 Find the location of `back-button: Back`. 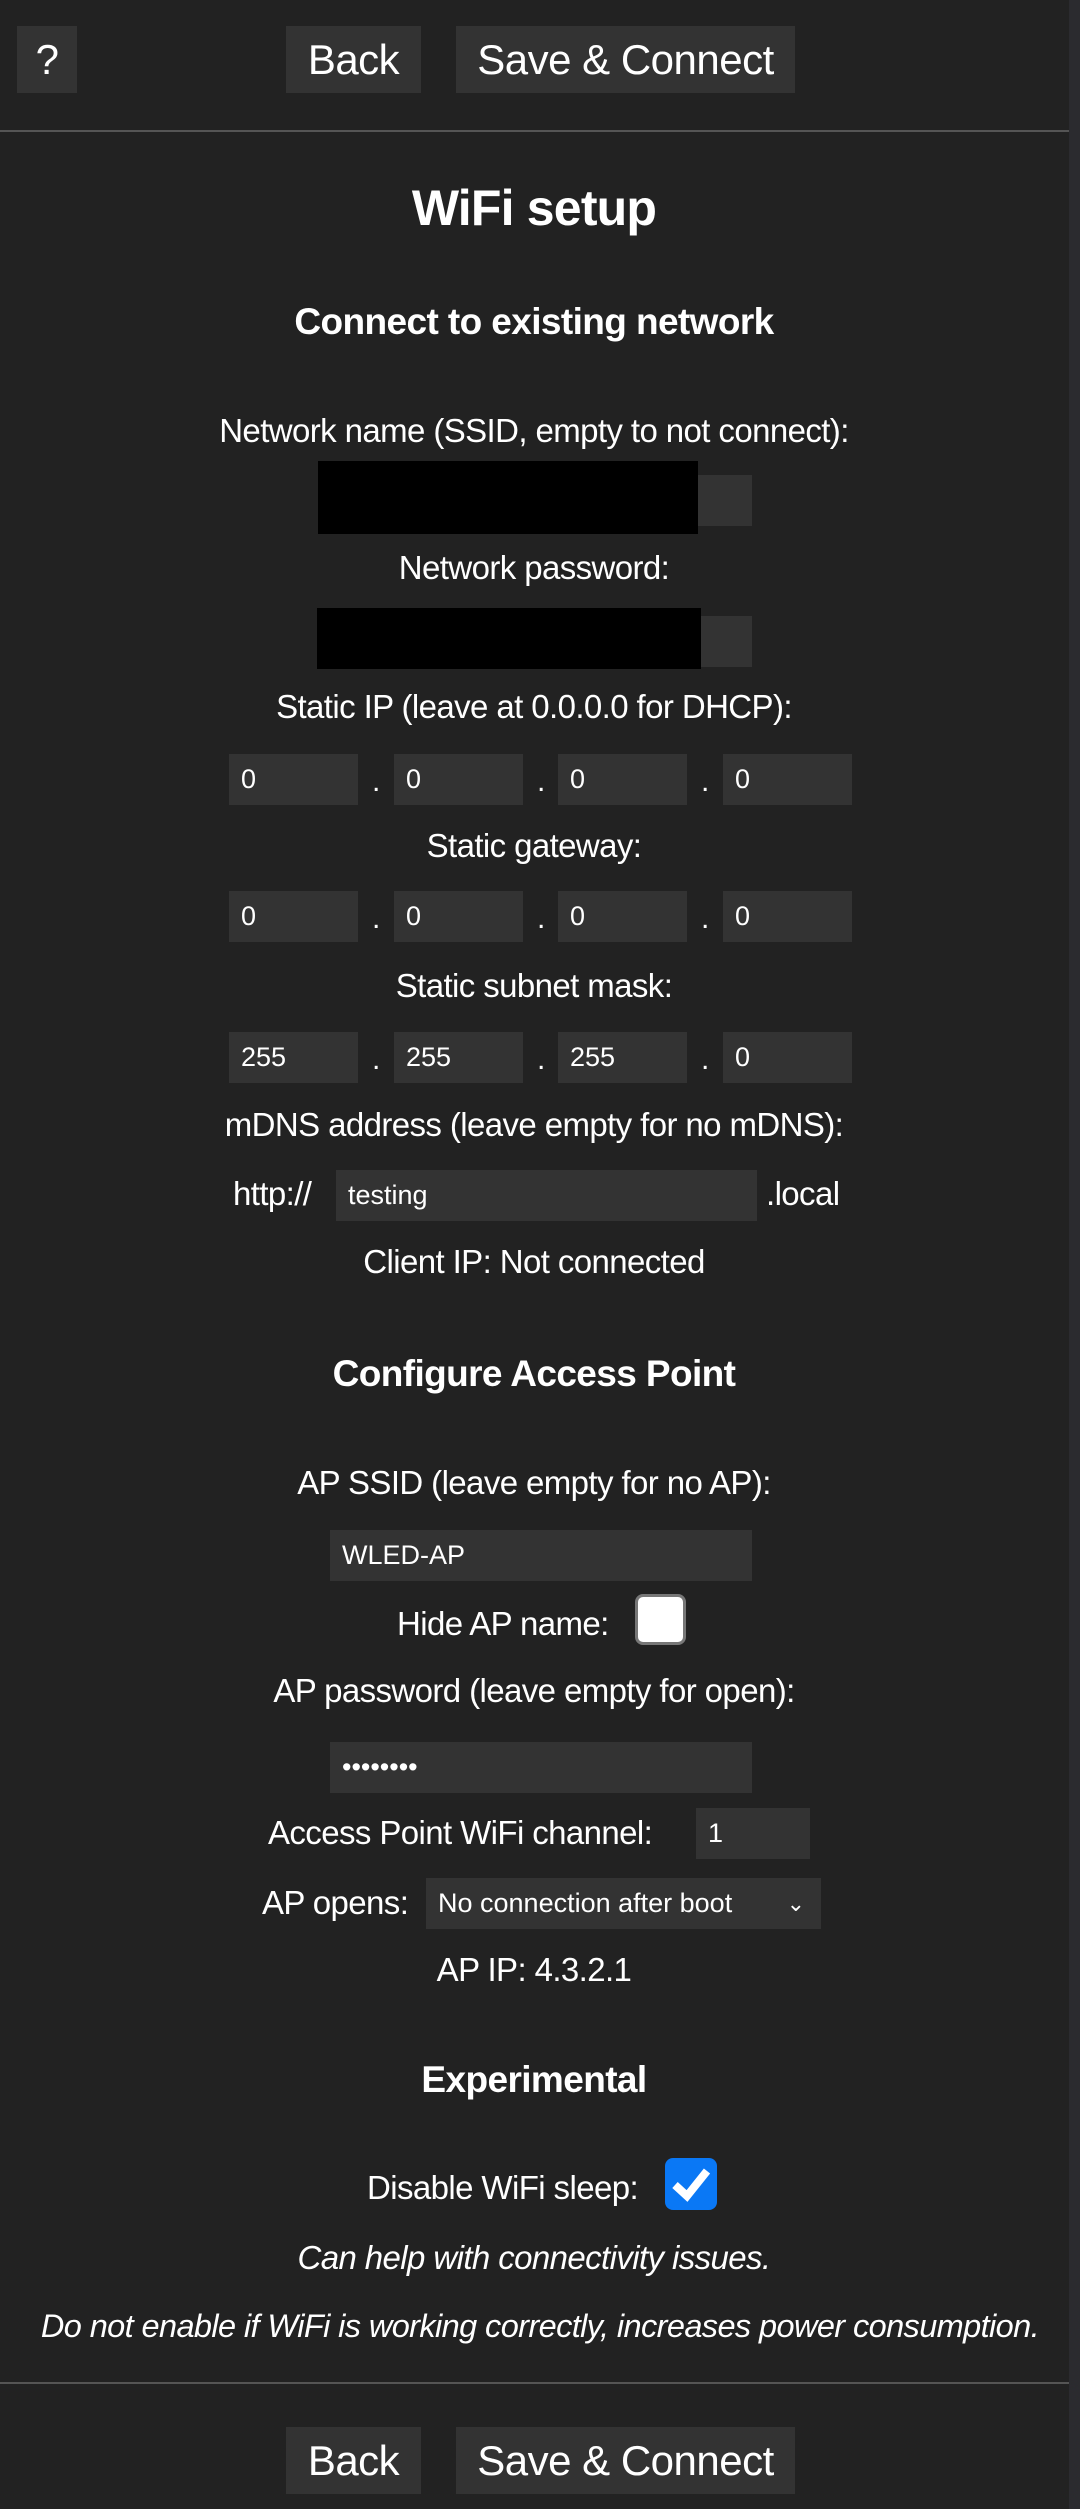

back-button: Back is located at coordinates (353, 59).